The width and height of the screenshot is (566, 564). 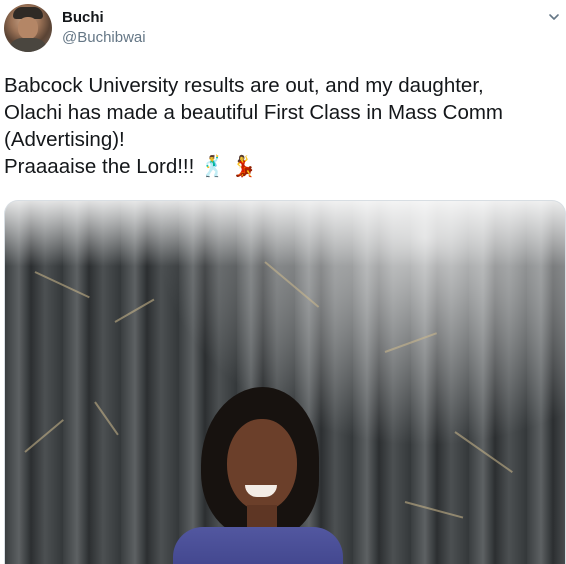 I want to click on avatar, so click(x=28, y=28).